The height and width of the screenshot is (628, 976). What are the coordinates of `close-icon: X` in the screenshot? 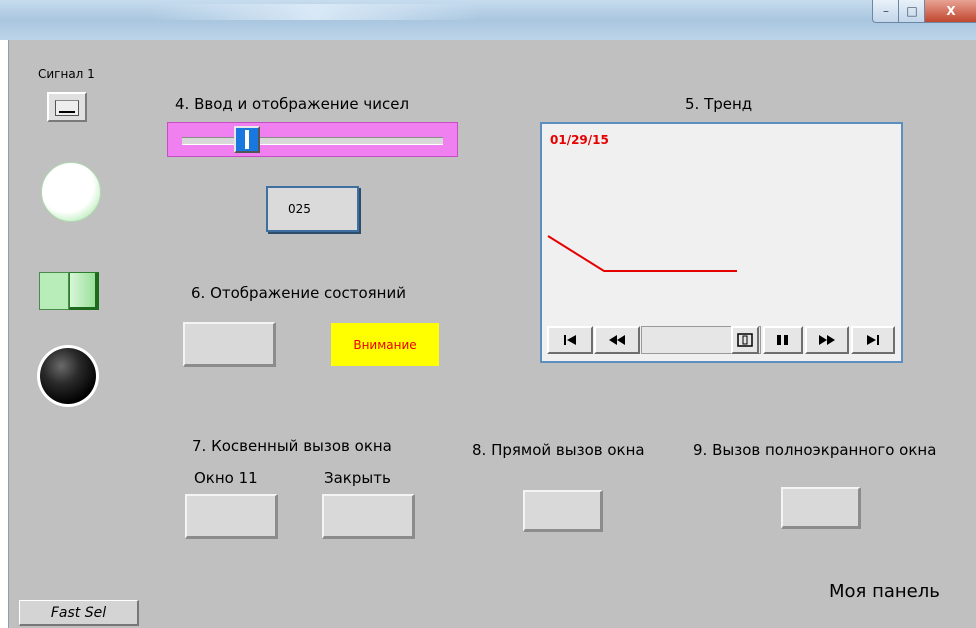 It's located at (951, 11).